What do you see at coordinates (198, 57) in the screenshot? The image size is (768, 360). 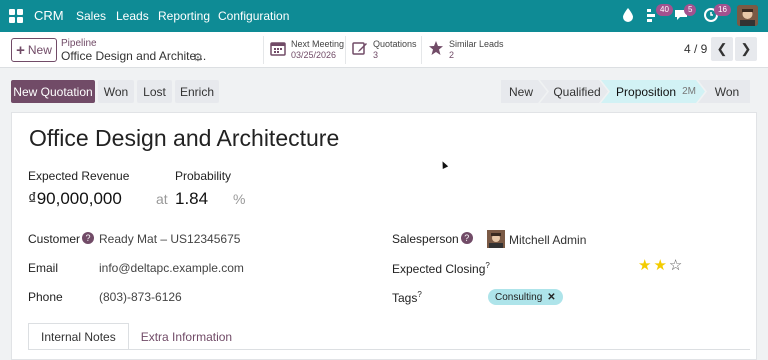 I see `gear-icon: ⚙` at bounding box center [198, 57].